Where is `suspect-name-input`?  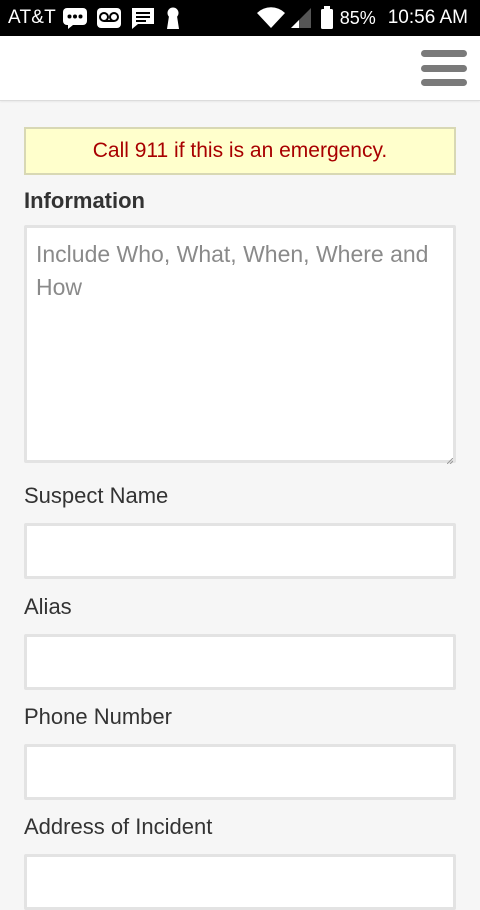
suspect-name-input is located at coordinates (240, 551).